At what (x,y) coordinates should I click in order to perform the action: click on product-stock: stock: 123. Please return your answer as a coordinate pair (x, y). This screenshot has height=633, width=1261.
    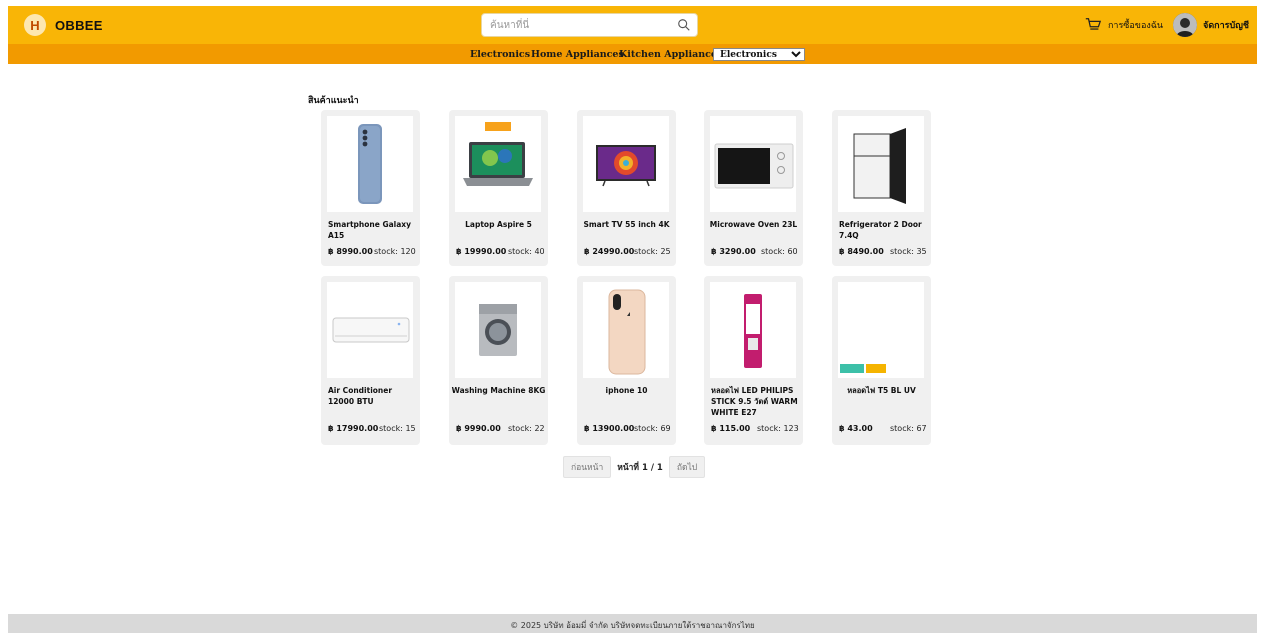
    Looking at the image, I should click on (778, 428).